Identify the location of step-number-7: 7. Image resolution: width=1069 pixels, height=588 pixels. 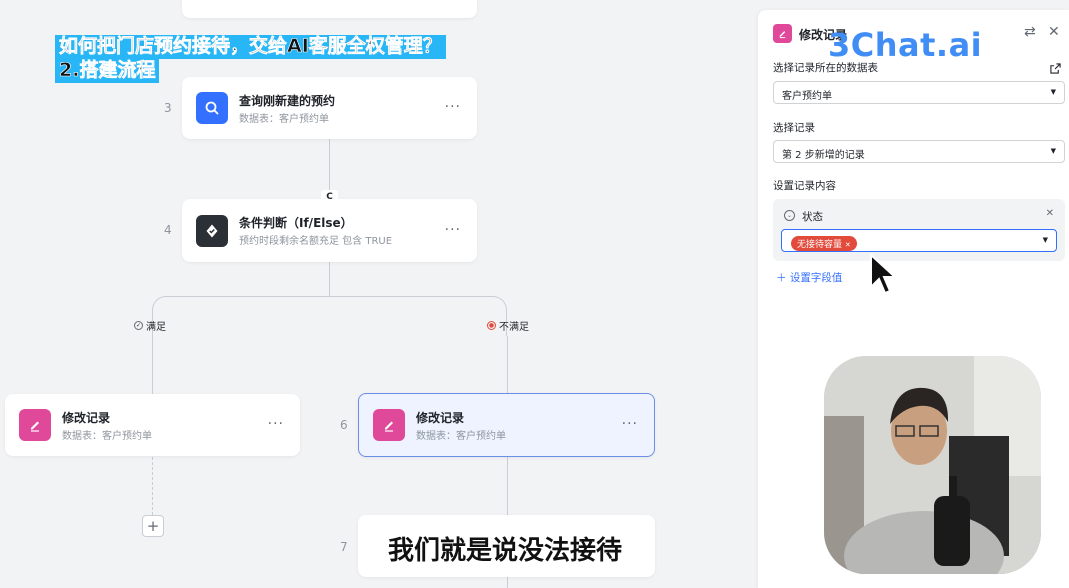
(344, 547).